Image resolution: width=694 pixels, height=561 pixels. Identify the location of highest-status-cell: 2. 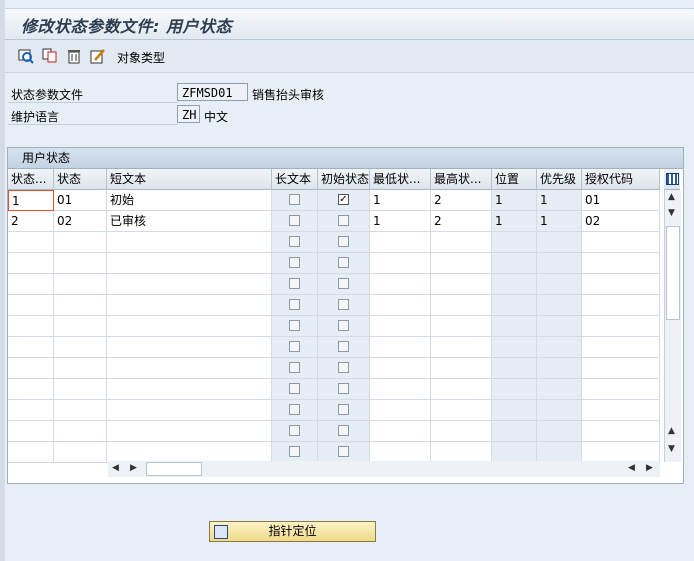
(461, 221).